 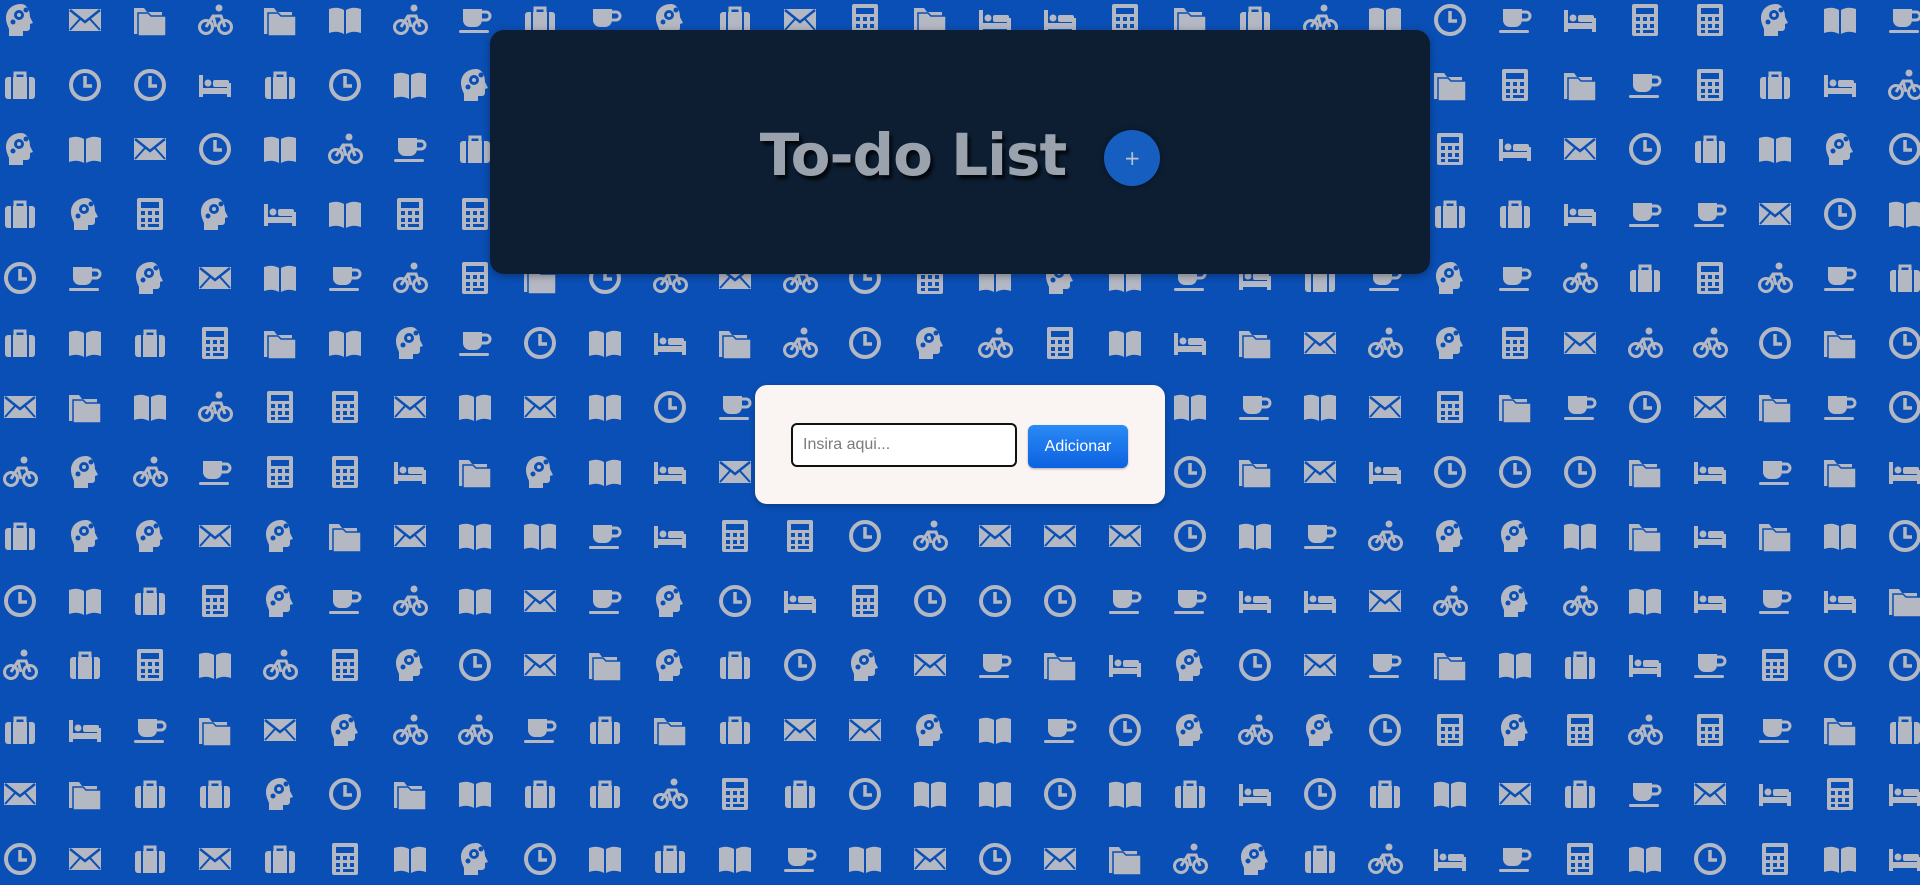 What do you see at coordinates (1078, 446) in the screenshot?
I see `add-task-button: Adicionar` at bounding box center [1078, 446].